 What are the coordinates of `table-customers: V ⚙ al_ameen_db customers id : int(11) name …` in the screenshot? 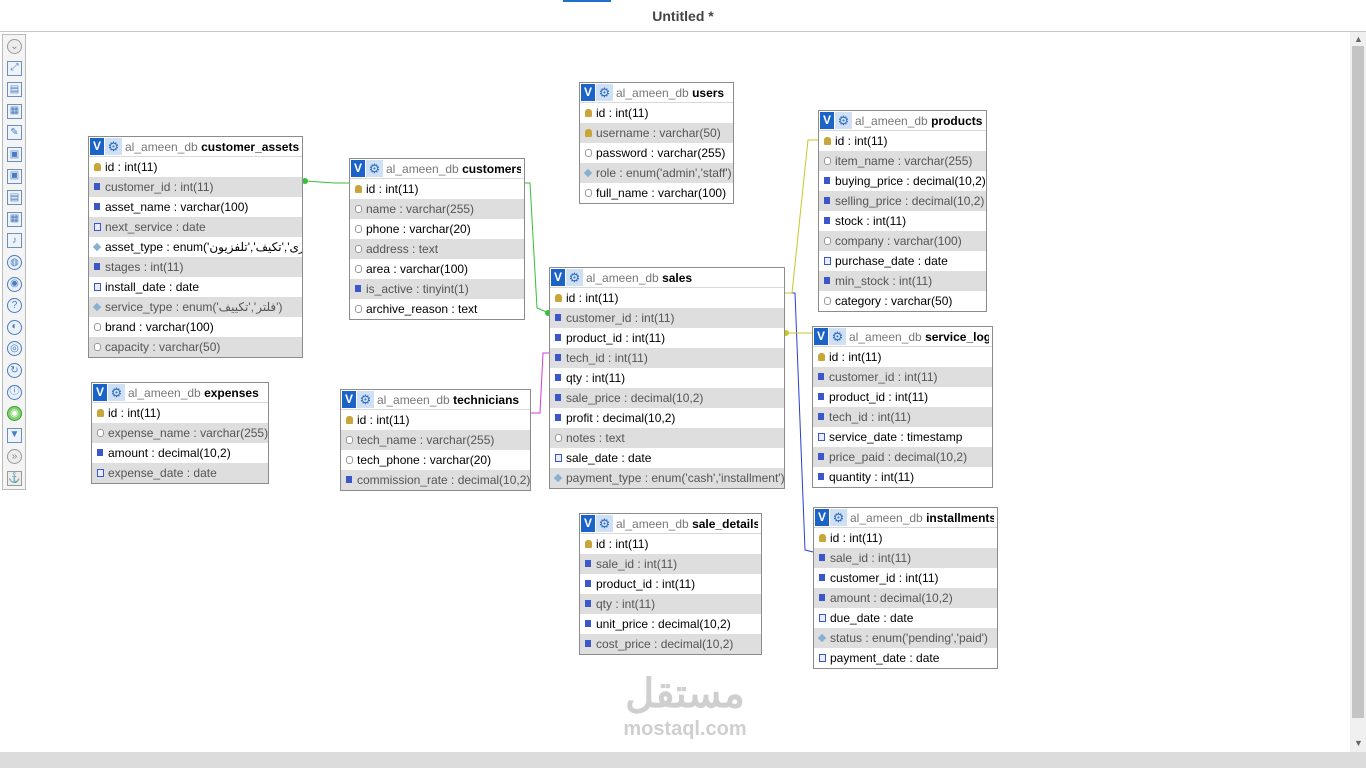 It's located at (437, 239).